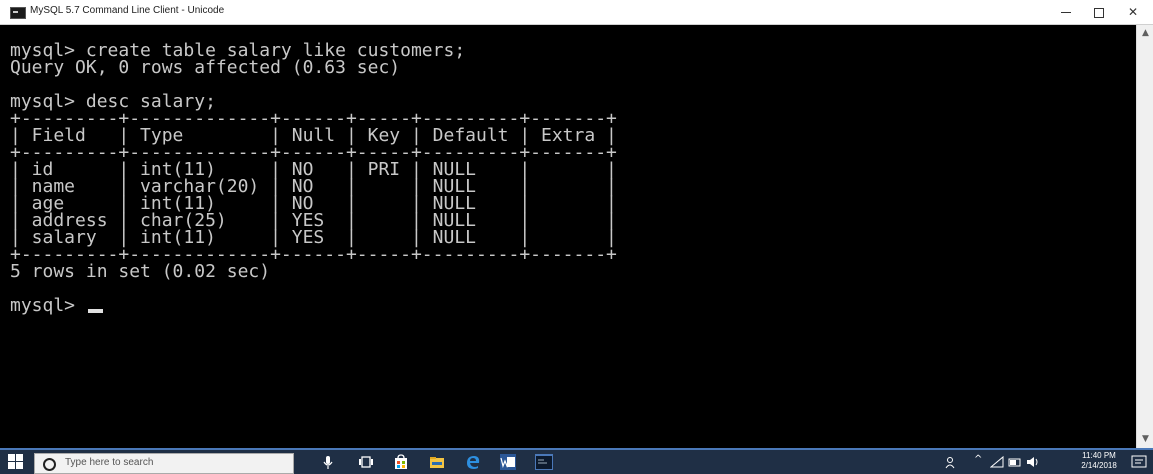 The height and width of the screenshot is (474, 1153). What do you see at coordinates (952, 462) in the screenshot?
I see `people-icon` at bounding box center [952, 462].